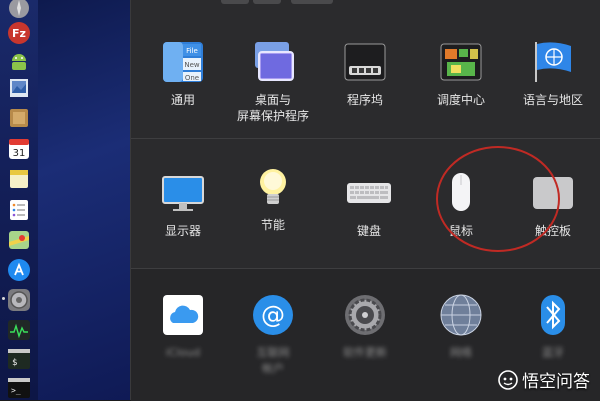 The image size is (600, 401). I want to click on app-store-icon, so click(19, 270).